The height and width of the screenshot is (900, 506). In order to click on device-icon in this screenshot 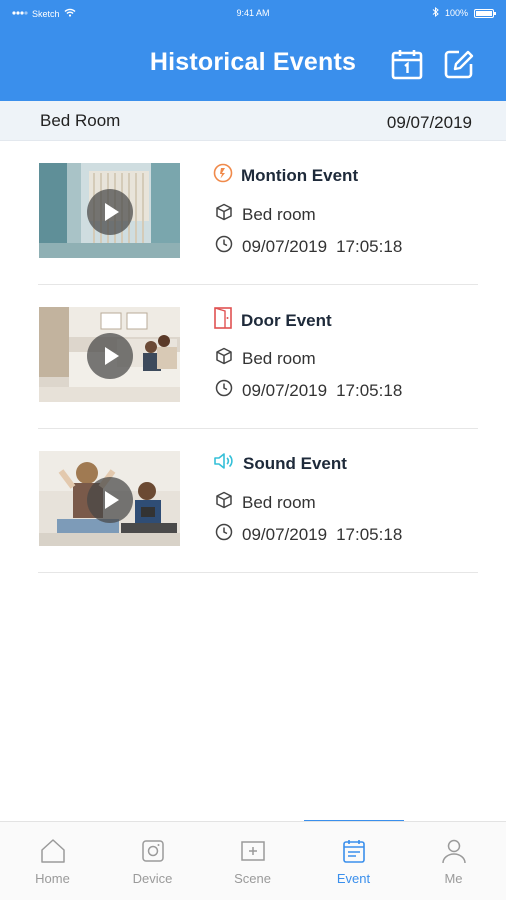, I will do `click(153, 851)`.